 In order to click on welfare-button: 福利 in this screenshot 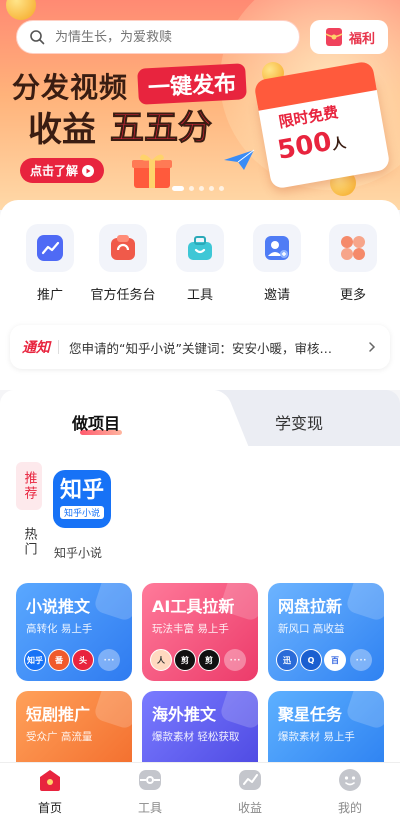, I will do `click(349, 37)`.